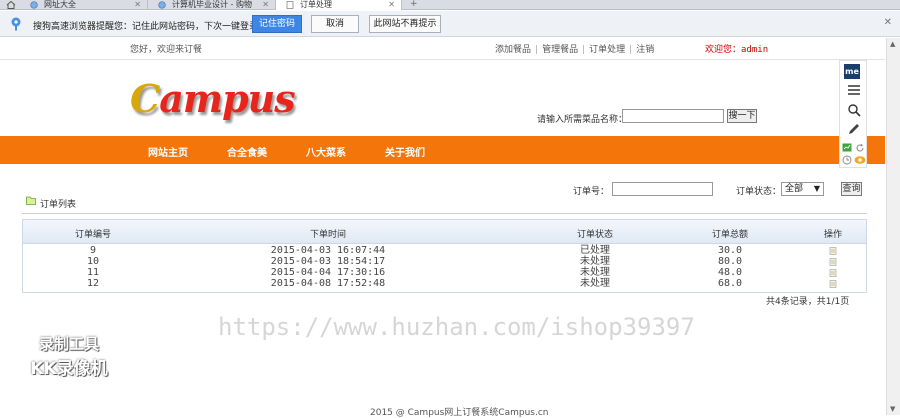 The image size is (900, 418). I want to click on nav-cuisines: 八大菜系, so click(326, 151).